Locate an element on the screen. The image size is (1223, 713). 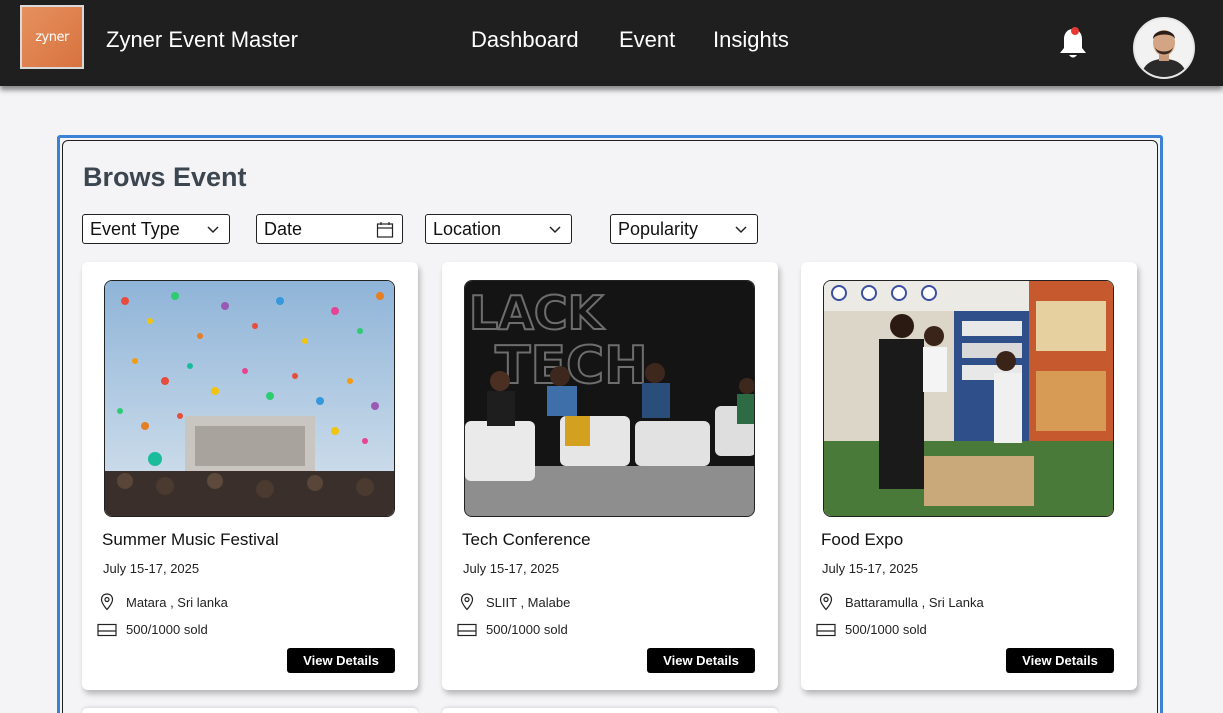
event-title: Tech Conference is located at coordinates (526, 539).